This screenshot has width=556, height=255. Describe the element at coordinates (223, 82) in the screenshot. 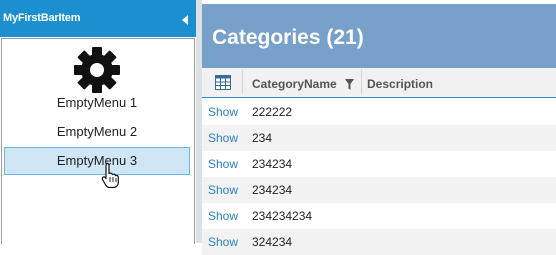

I see `grid-settings-icon` at that location.